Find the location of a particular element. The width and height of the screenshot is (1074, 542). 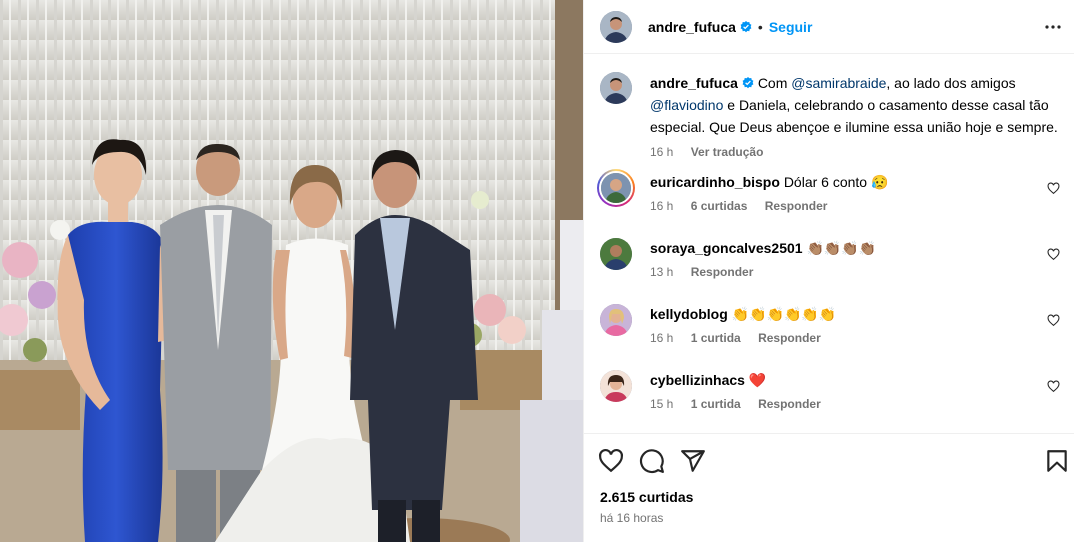

likes-count: 2.615 curtidas is located at coordinates (646, 497).